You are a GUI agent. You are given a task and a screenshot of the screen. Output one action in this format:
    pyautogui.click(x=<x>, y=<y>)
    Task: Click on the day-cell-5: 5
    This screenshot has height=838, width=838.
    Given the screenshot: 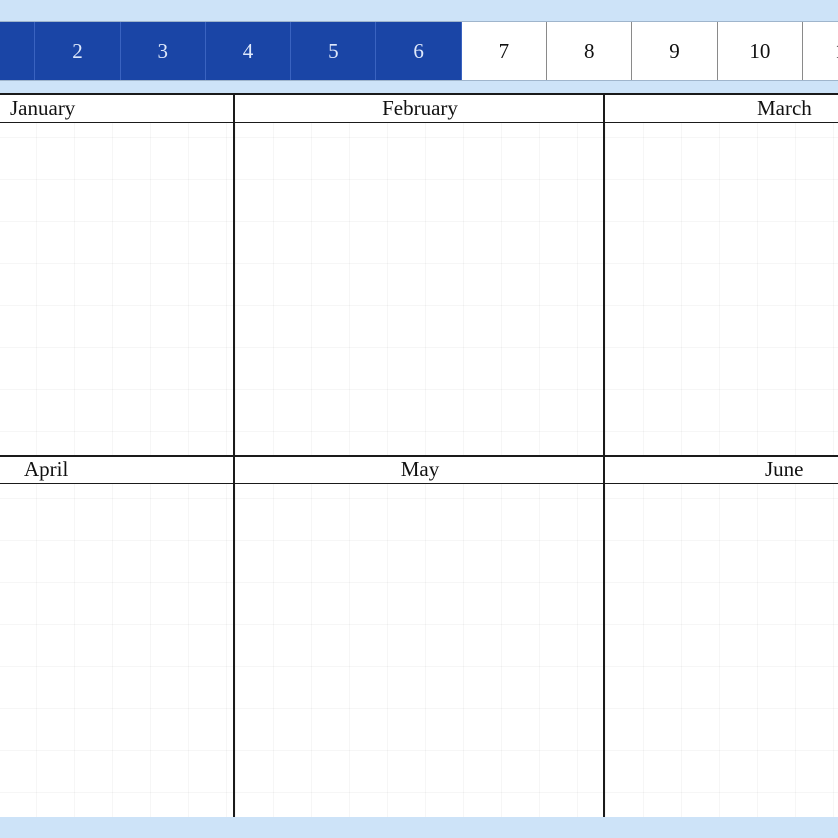 What is the action you would take?
    pyautogui.click(x=334, y=51)
    